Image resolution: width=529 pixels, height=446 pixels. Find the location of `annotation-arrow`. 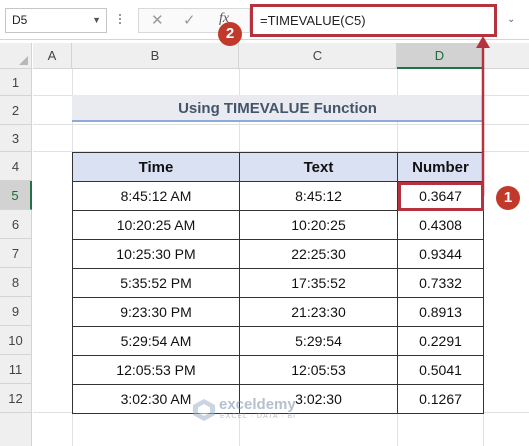

annotation-arrow is located at coordinates (483, 116).